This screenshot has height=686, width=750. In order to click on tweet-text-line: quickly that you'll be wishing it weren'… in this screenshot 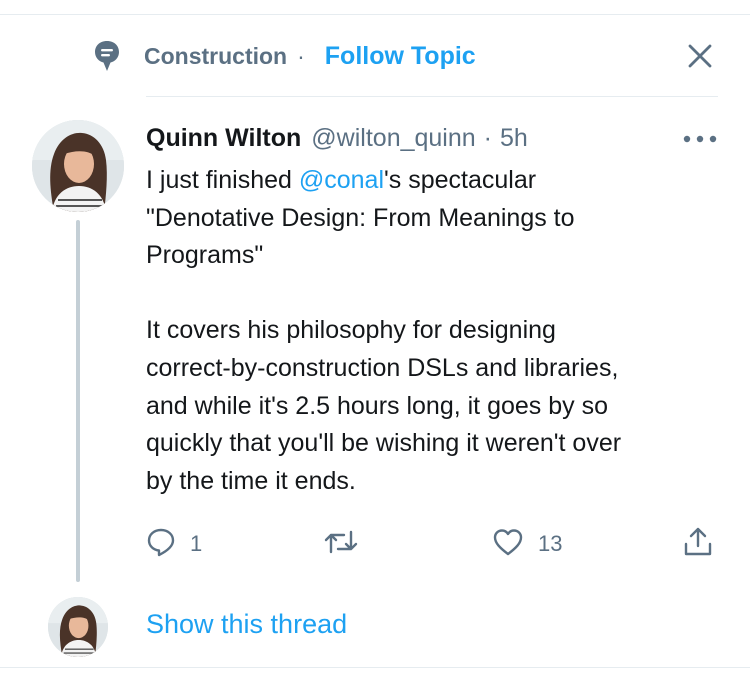, I will do `click(384, 443)`.